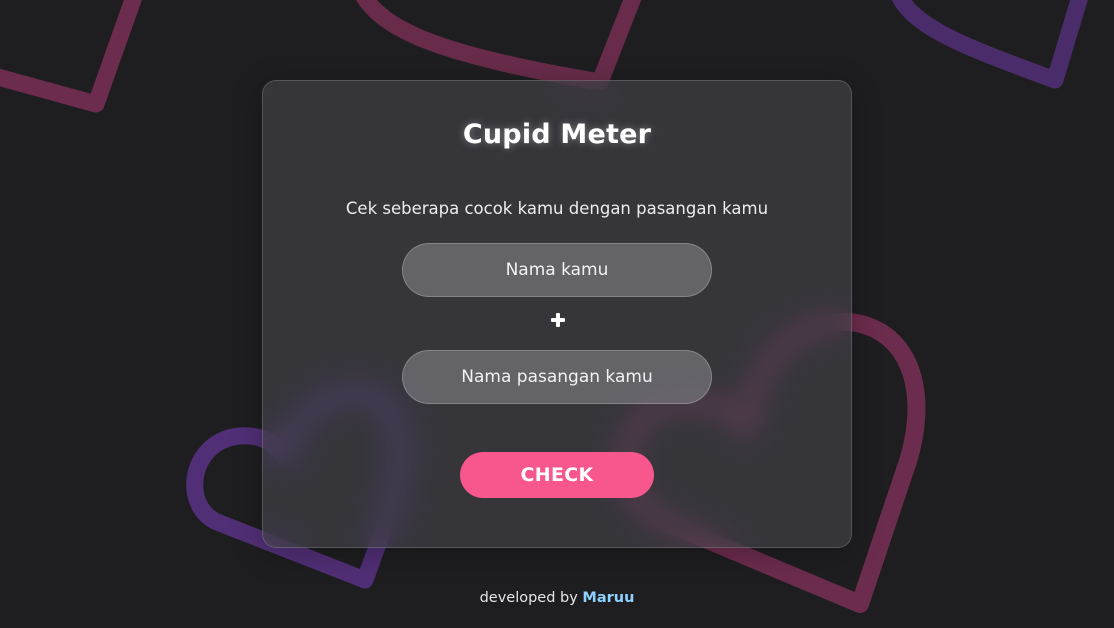  Describe the element at coordinates (557, 475) in the screenshot. I see `check-button: CHECK` at that location.